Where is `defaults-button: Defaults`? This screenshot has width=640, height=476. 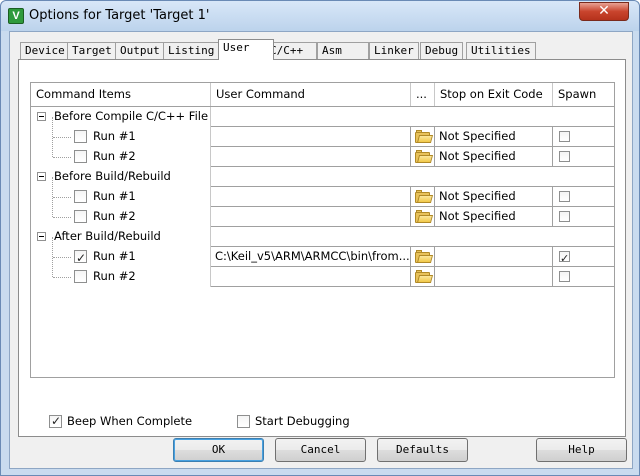 defaults-button: Defaults is located at coordinates (422, 450).